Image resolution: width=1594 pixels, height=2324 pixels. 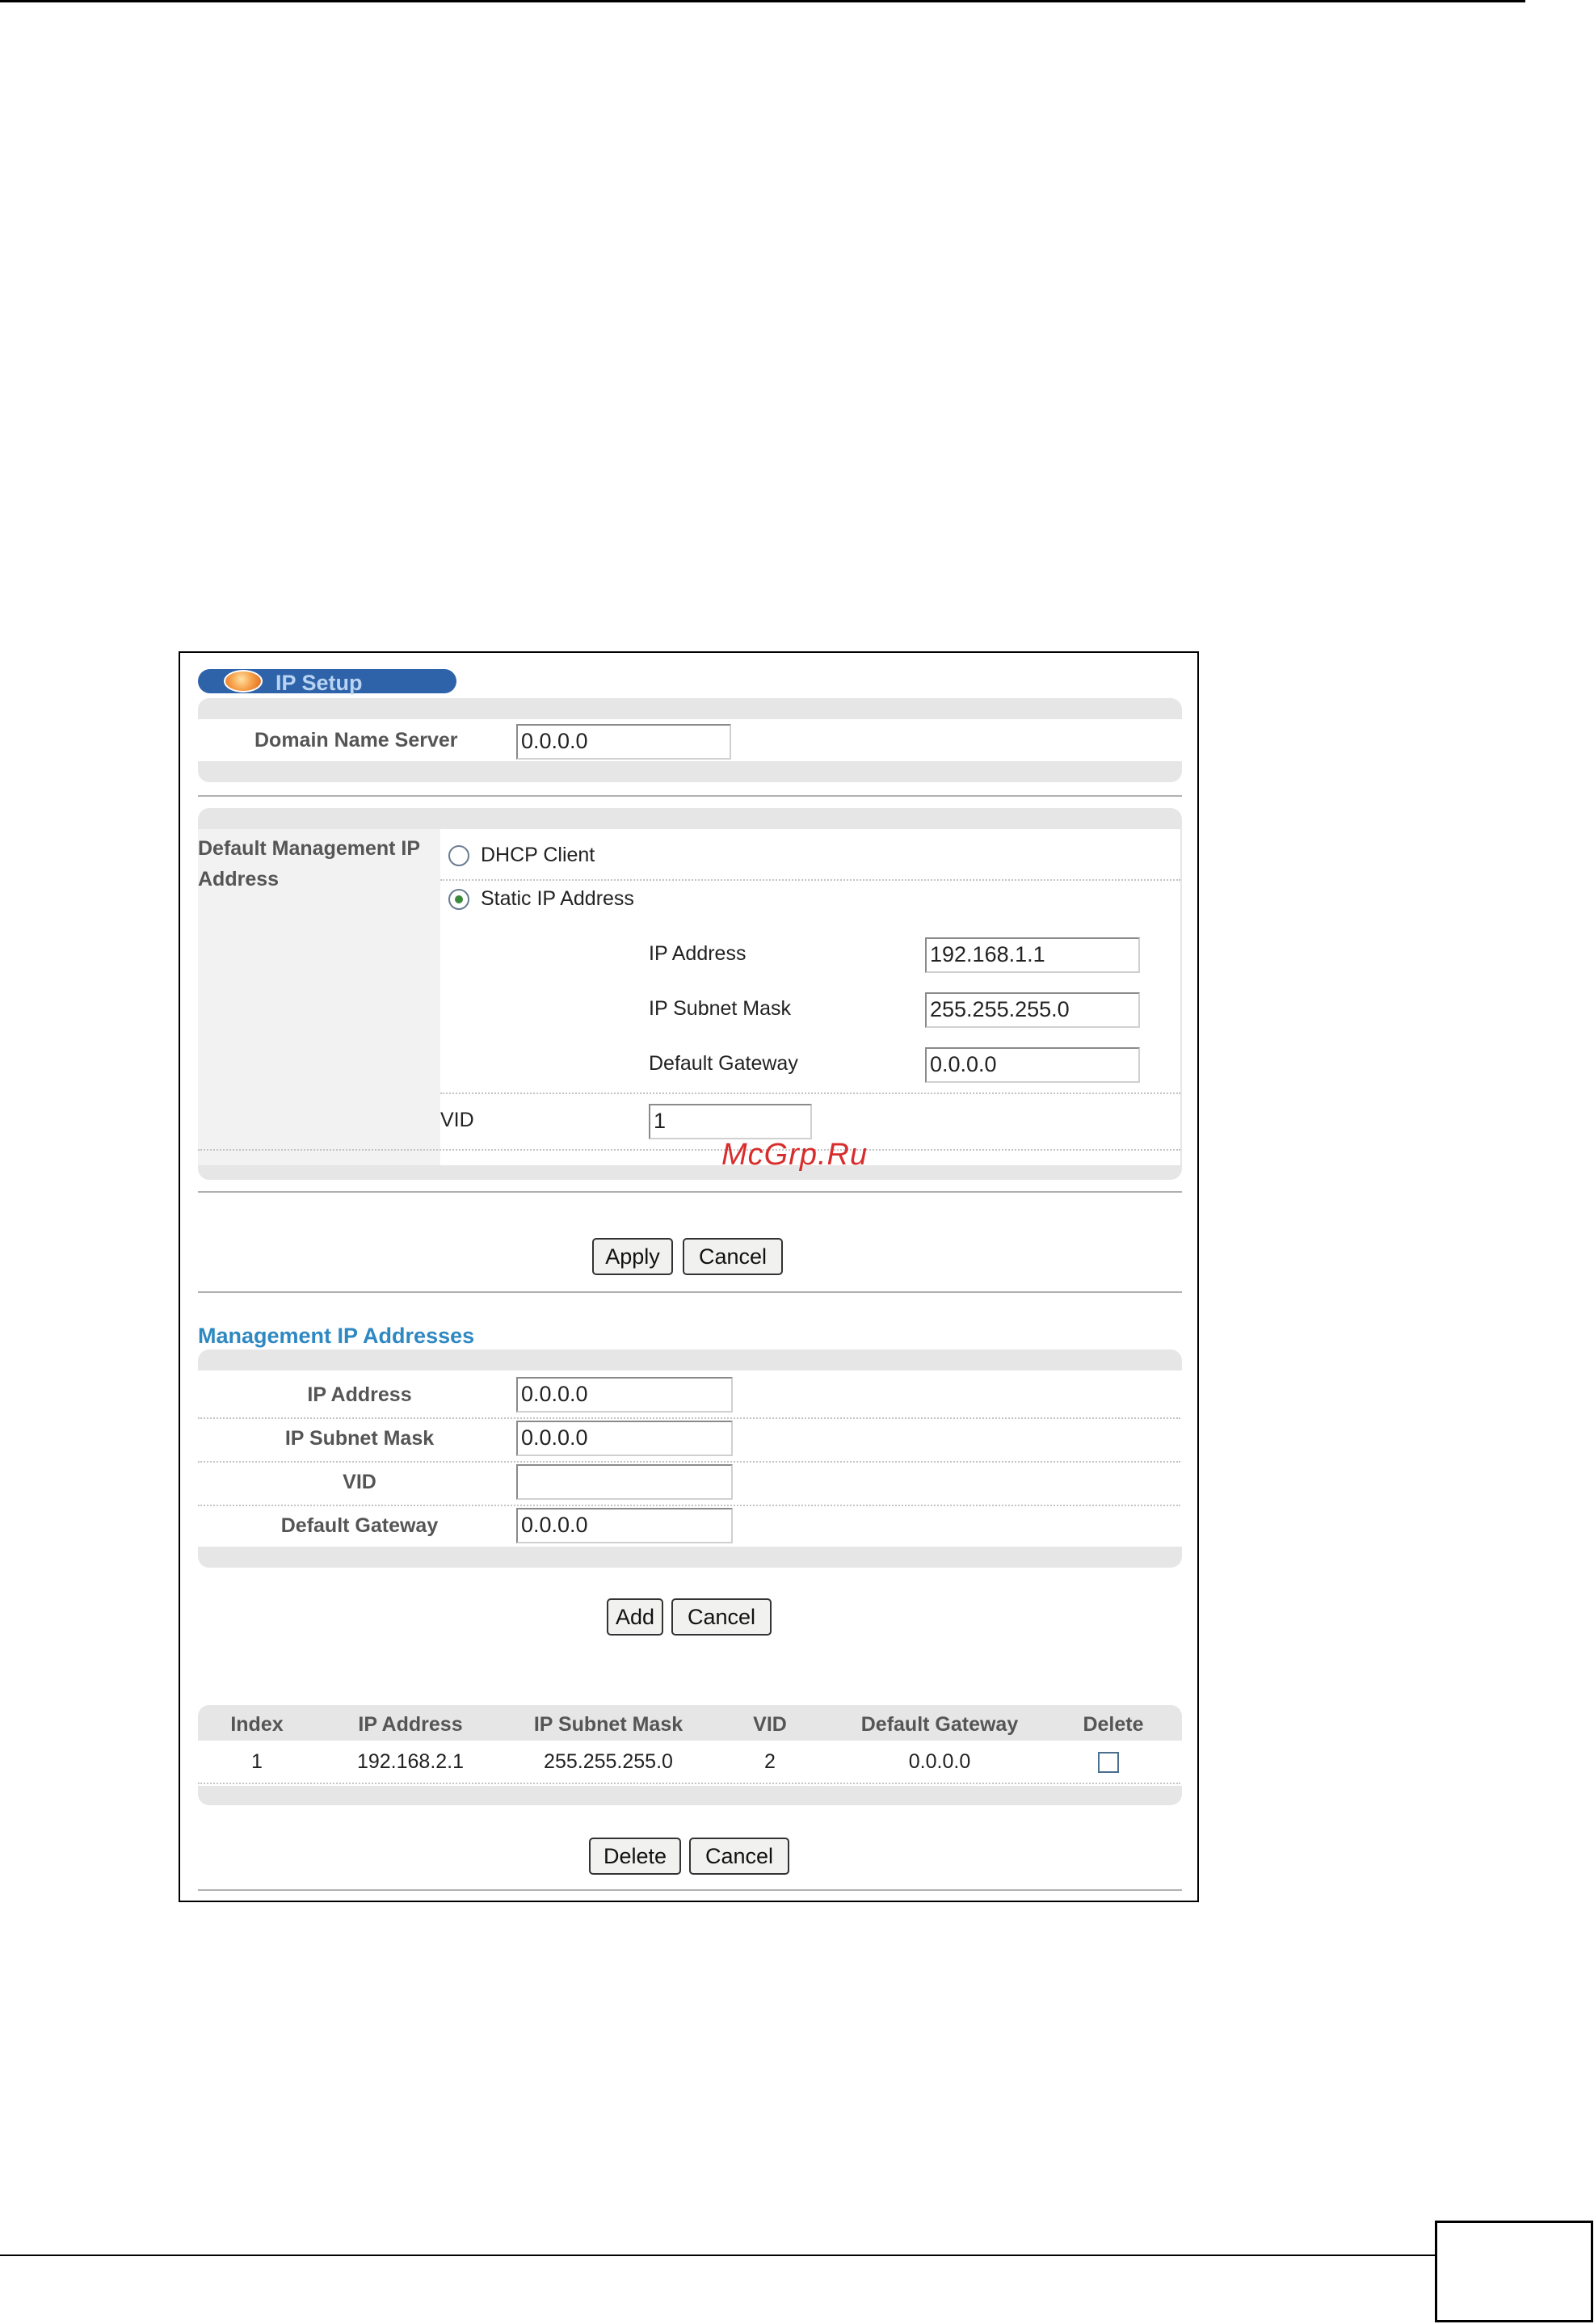 I want to click on panel-title-bar: IP Setup, so click(x=327, y=682).